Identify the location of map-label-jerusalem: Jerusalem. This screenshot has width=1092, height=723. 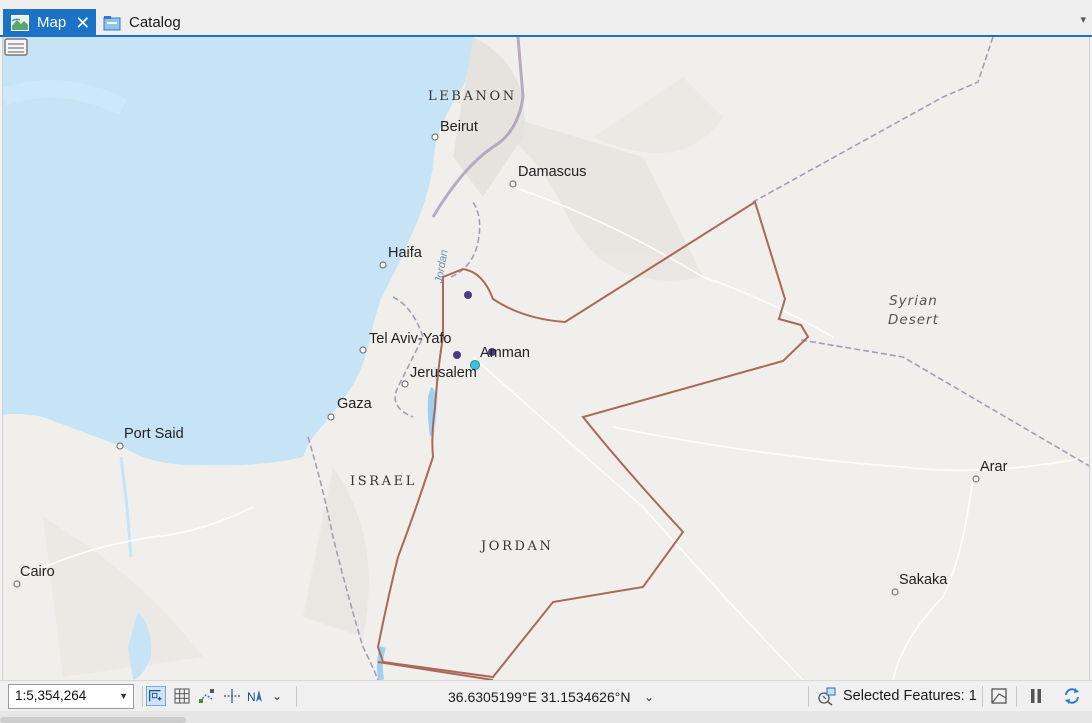
(443, 373).